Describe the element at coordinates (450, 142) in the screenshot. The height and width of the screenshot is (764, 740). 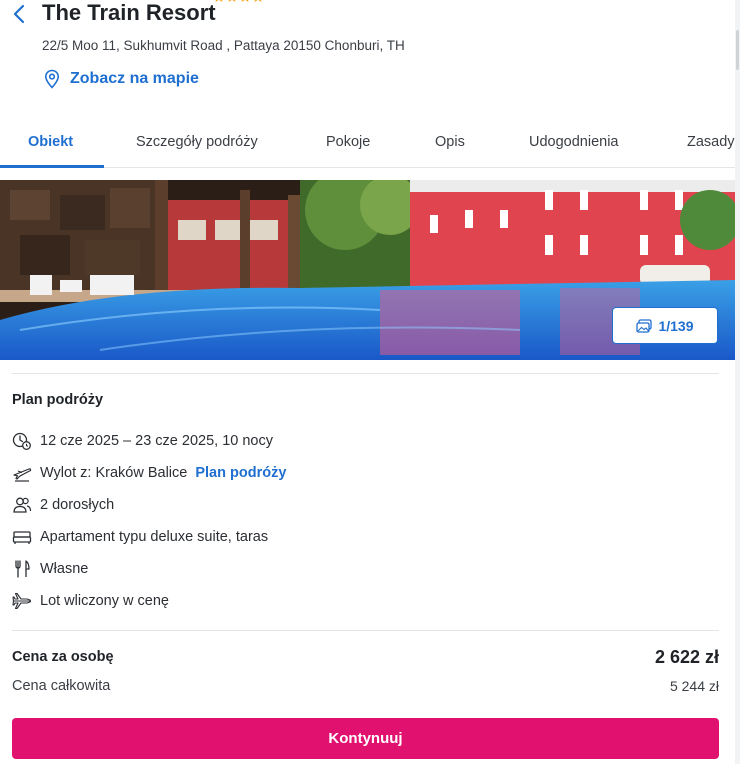
I see `tab-opis: Opis` at that location.